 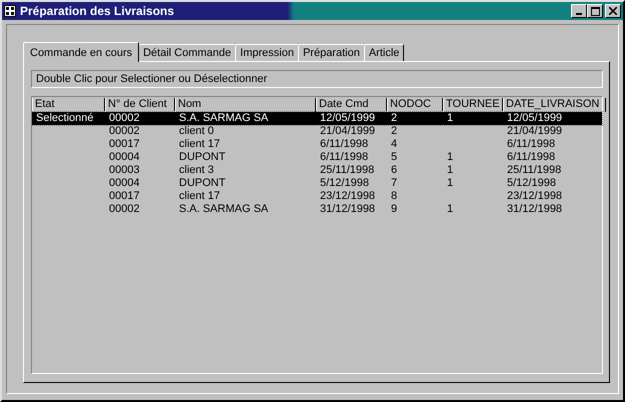 I want to click on list-row: 00017 client 17 6/11/1998 4 6/11/1998, so click(x=317, y=144).